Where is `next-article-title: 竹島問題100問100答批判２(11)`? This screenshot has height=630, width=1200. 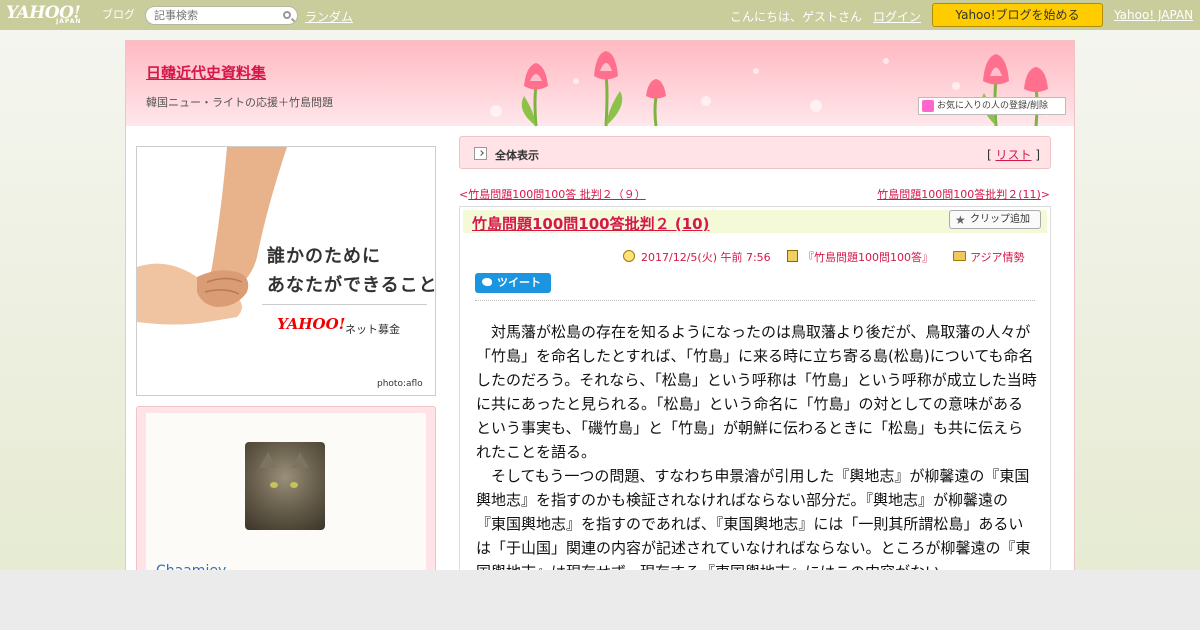 next-article-title: 竹島問題100問100答批判２(11) is located at coordinates (959, 194).